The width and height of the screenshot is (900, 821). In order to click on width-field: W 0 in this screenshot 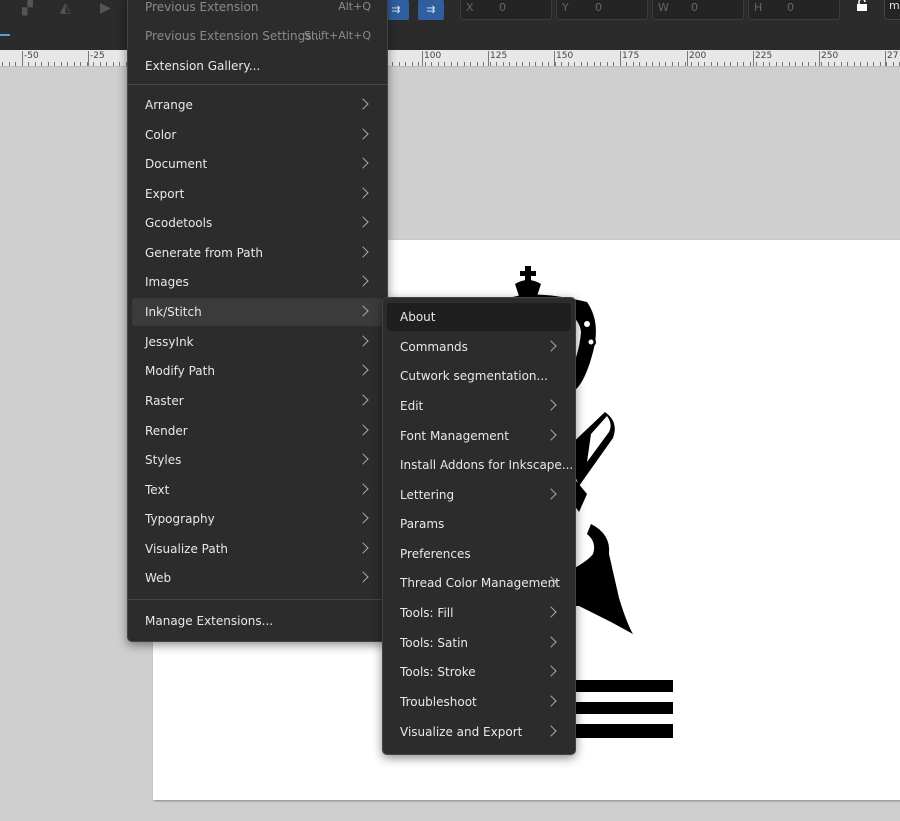, I will do `click(698, 10)`.